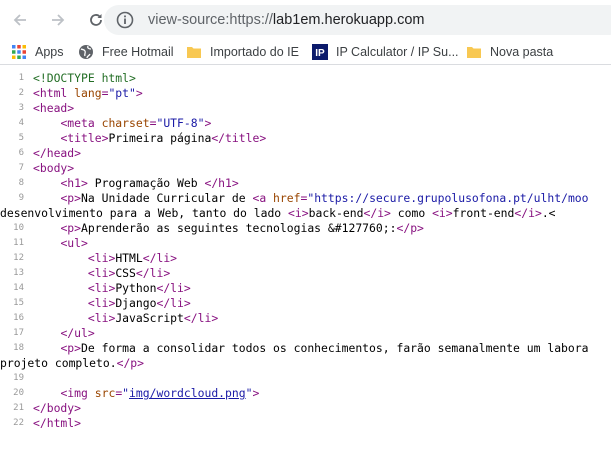  I want to click on bookmark-label: Nova pasta, so click(522, 52).